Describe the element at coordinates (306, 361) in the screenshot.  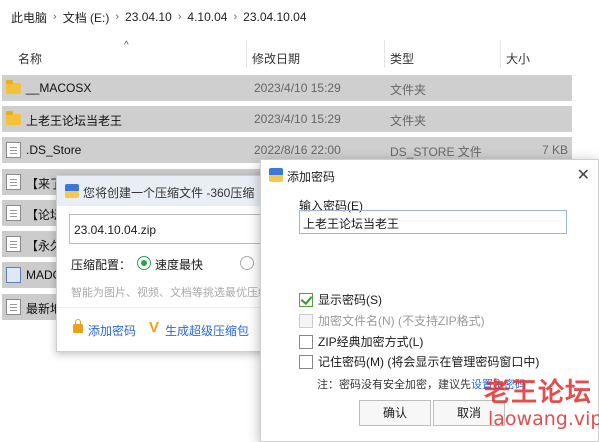
I see `remember-password-checkbox` at that location.